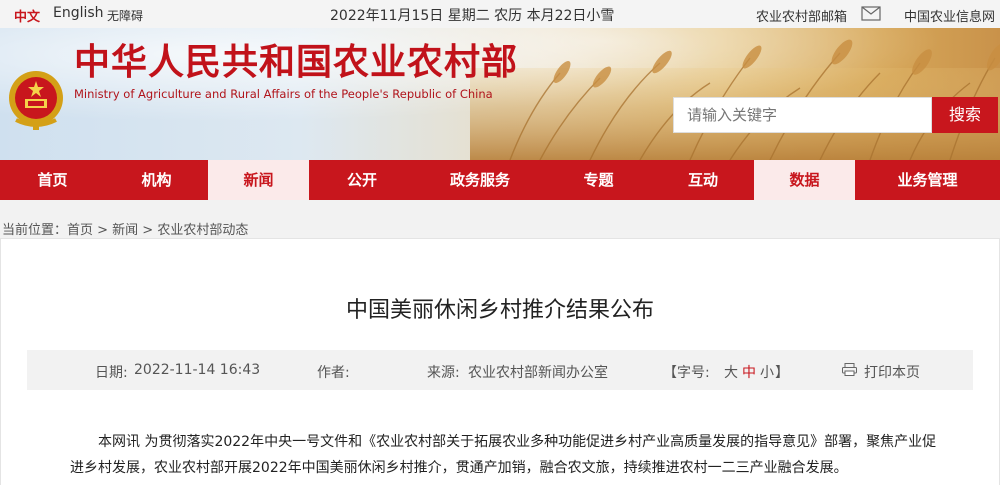 The width and height of the screenshot is (1000, 485). I want to click on nav-item-interaction: 互动, so click(703, 180).